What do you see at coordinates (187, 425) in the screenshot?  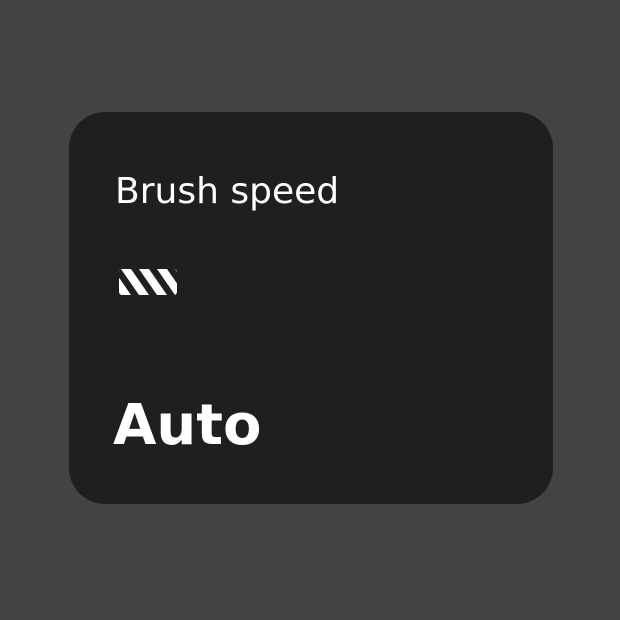 I see `brush-speed-value: Auto` at bounding box center [187, 425].